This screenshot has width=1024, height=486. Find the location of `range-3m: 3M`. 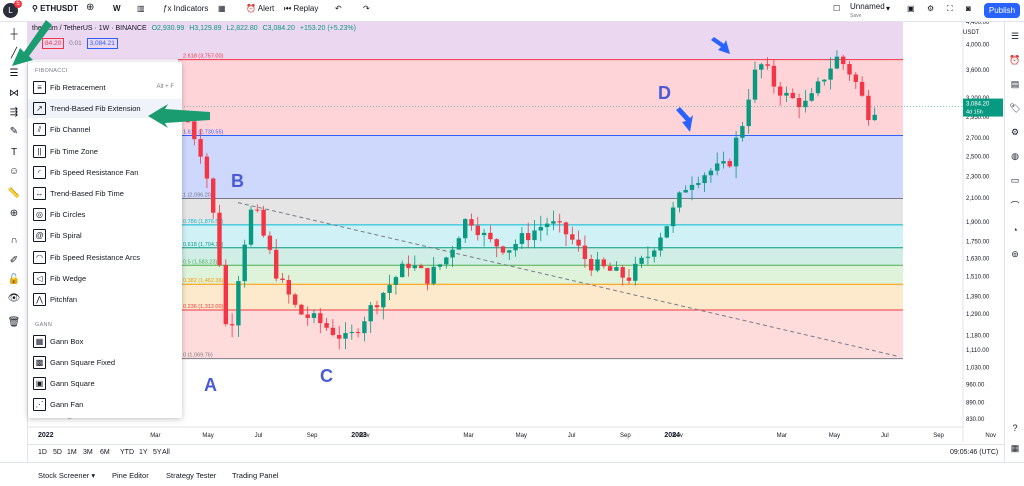

range-3m: 3M is located at coordinates (88, 452).